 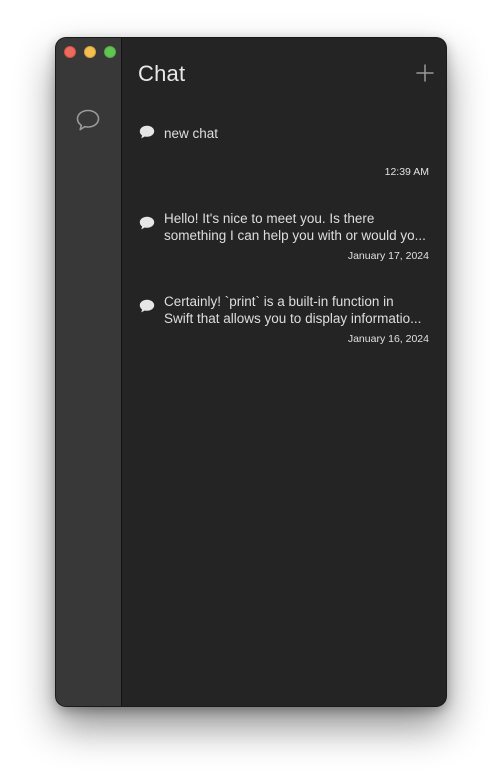 What do you see at coordinates (388, 256) in the screenshot?
I see `chat-date: January 17, 2024` at bounding box center [388, 256].